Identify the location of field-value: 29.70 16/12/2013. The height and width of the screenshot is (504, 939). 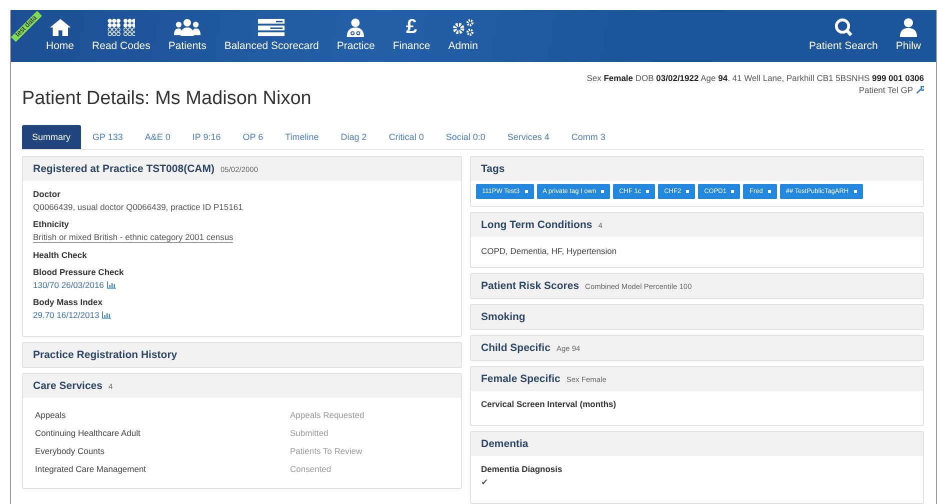
(66, 315).